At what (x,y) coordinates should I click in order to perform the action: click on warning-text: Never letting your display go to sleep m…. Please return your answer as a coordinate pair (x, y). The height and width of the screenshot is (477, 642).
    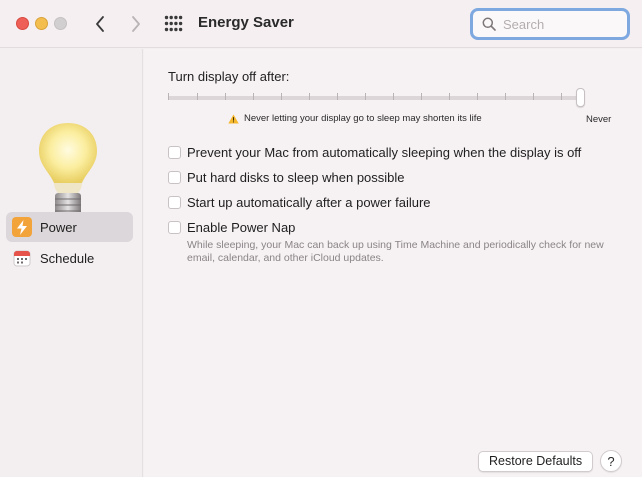
    Looking at the image, I should click on (363, 118).